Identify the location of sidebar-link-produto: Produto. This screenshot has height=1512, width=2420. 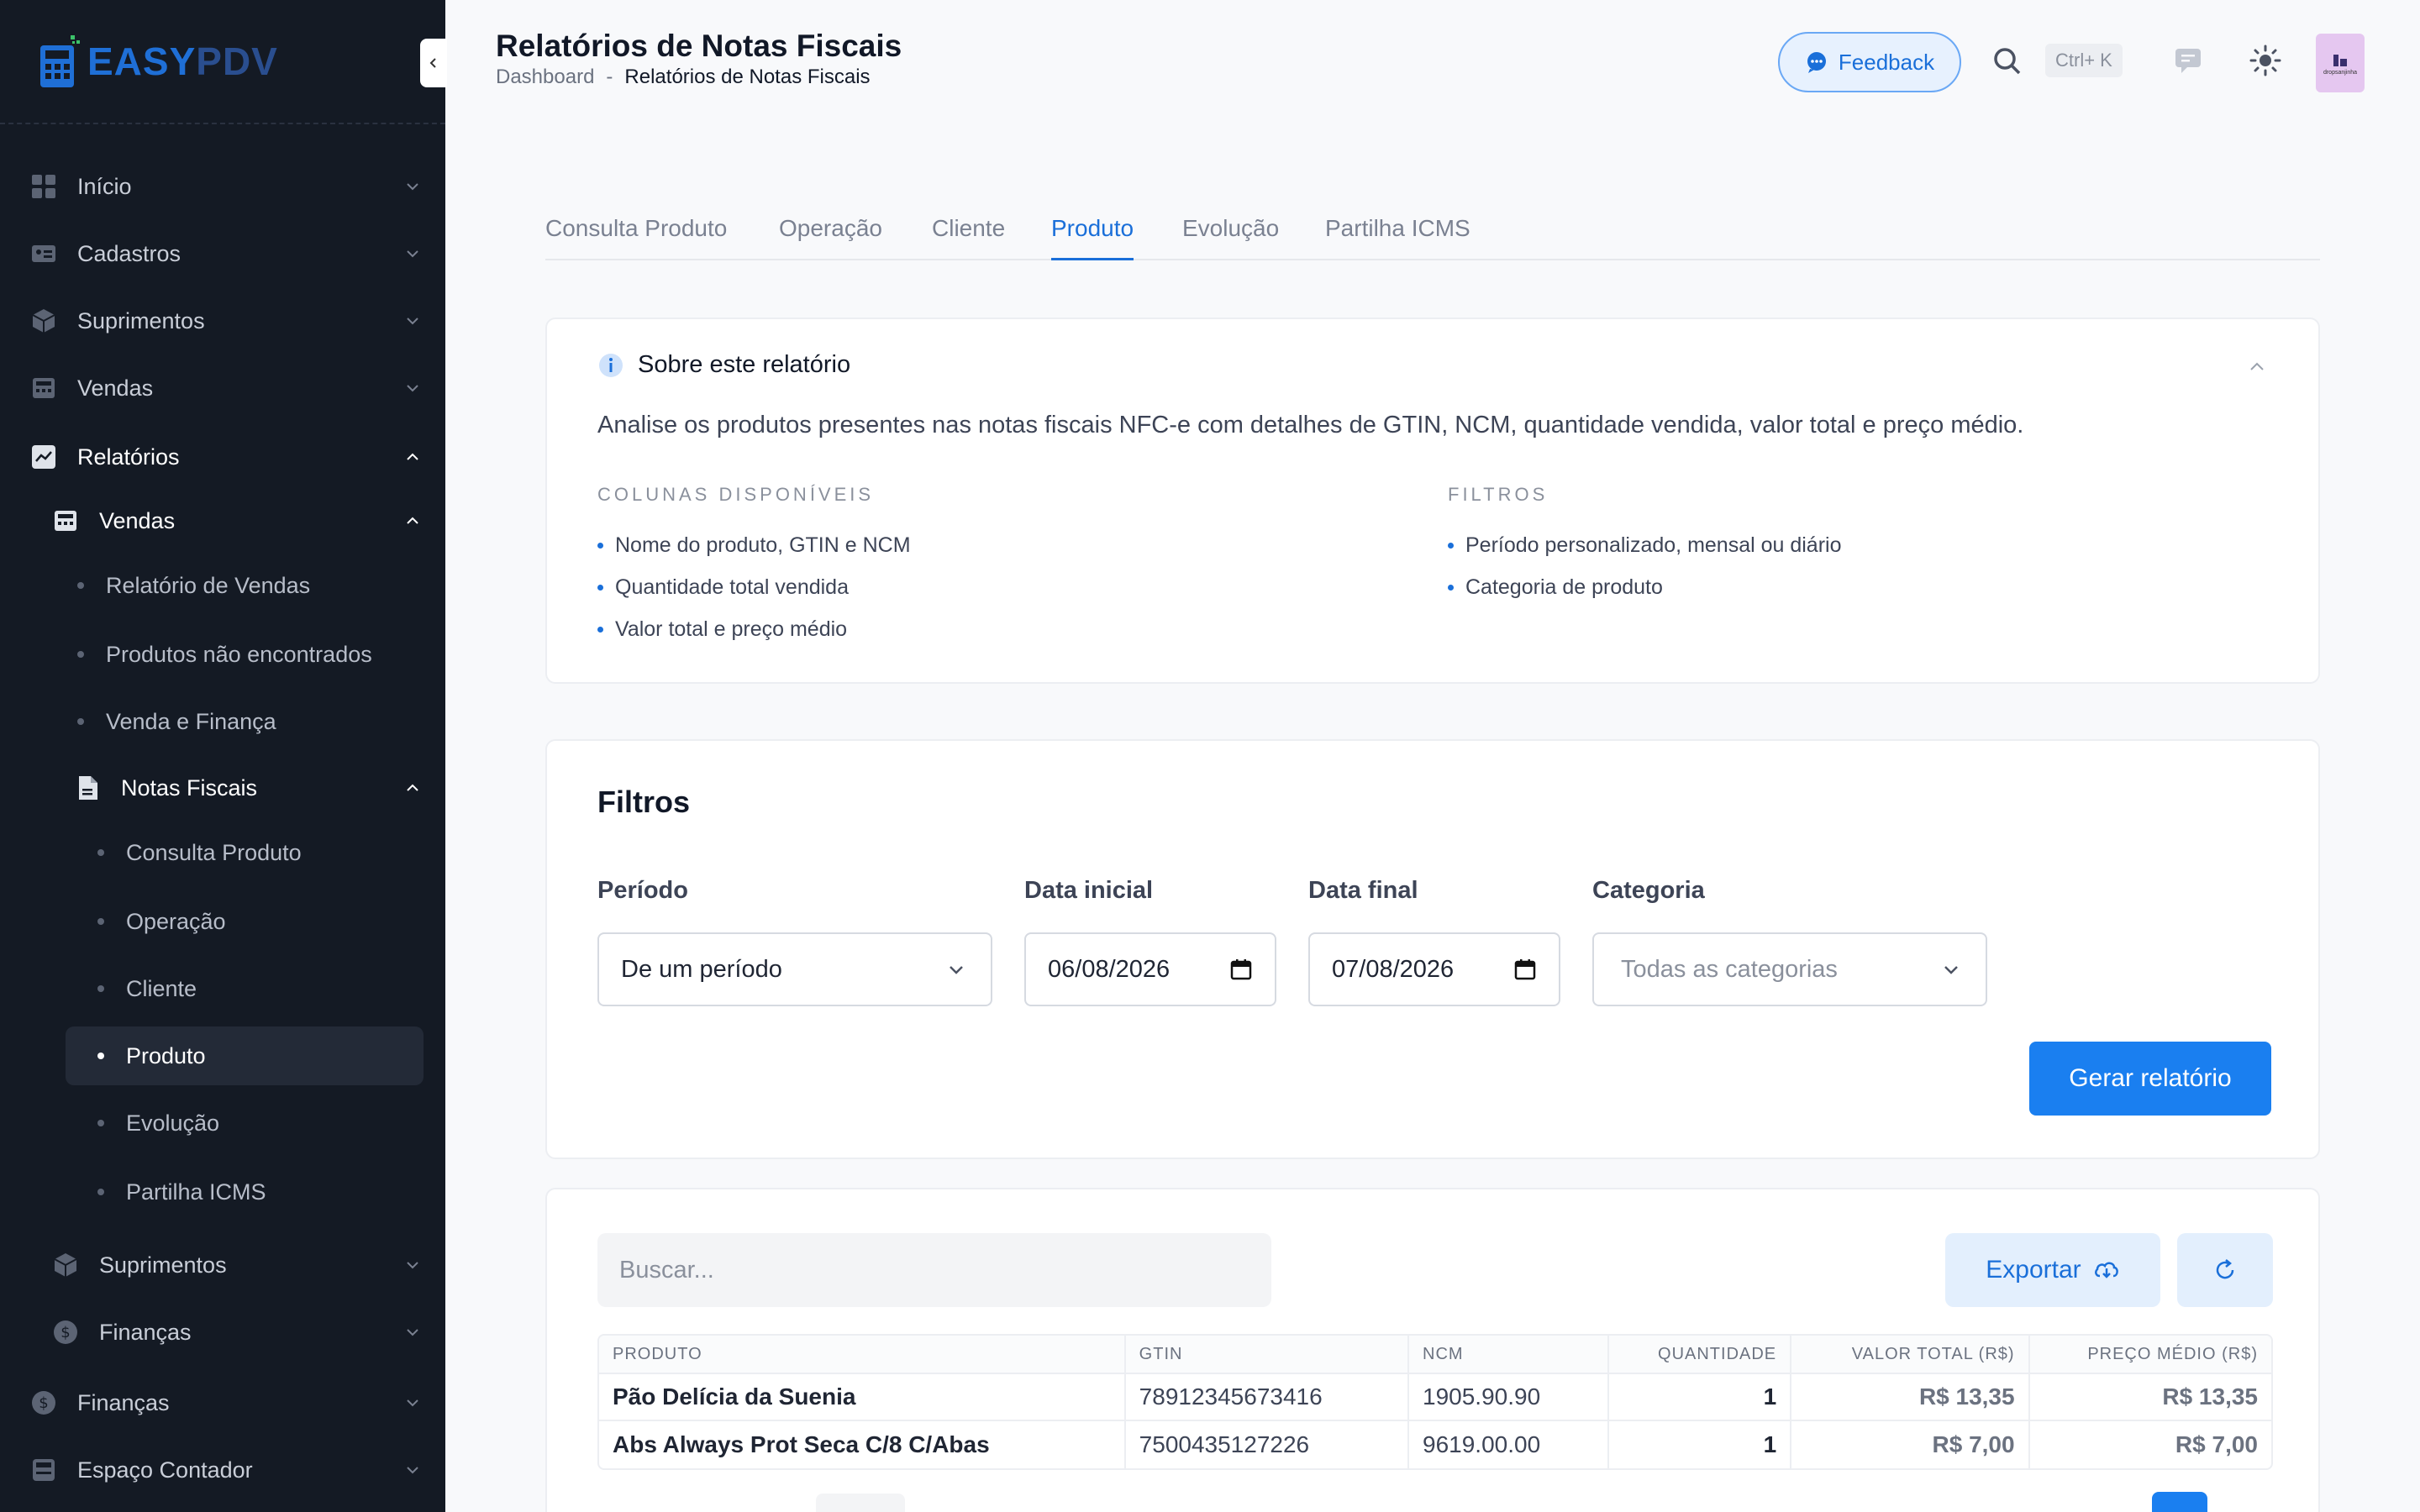
(245, 1055).